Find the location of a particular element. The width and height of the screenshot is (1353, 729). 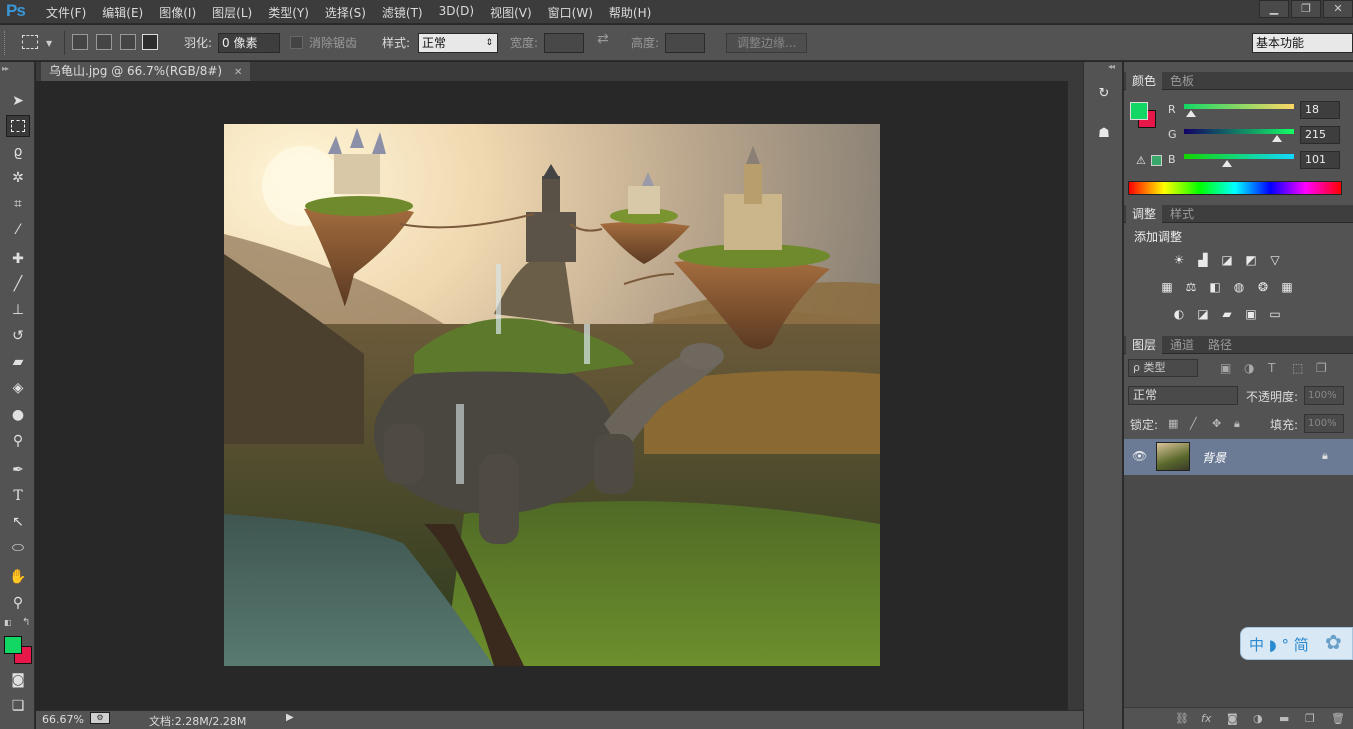

history-panel-icon: ↻ is located at coordinates (1104, 95).